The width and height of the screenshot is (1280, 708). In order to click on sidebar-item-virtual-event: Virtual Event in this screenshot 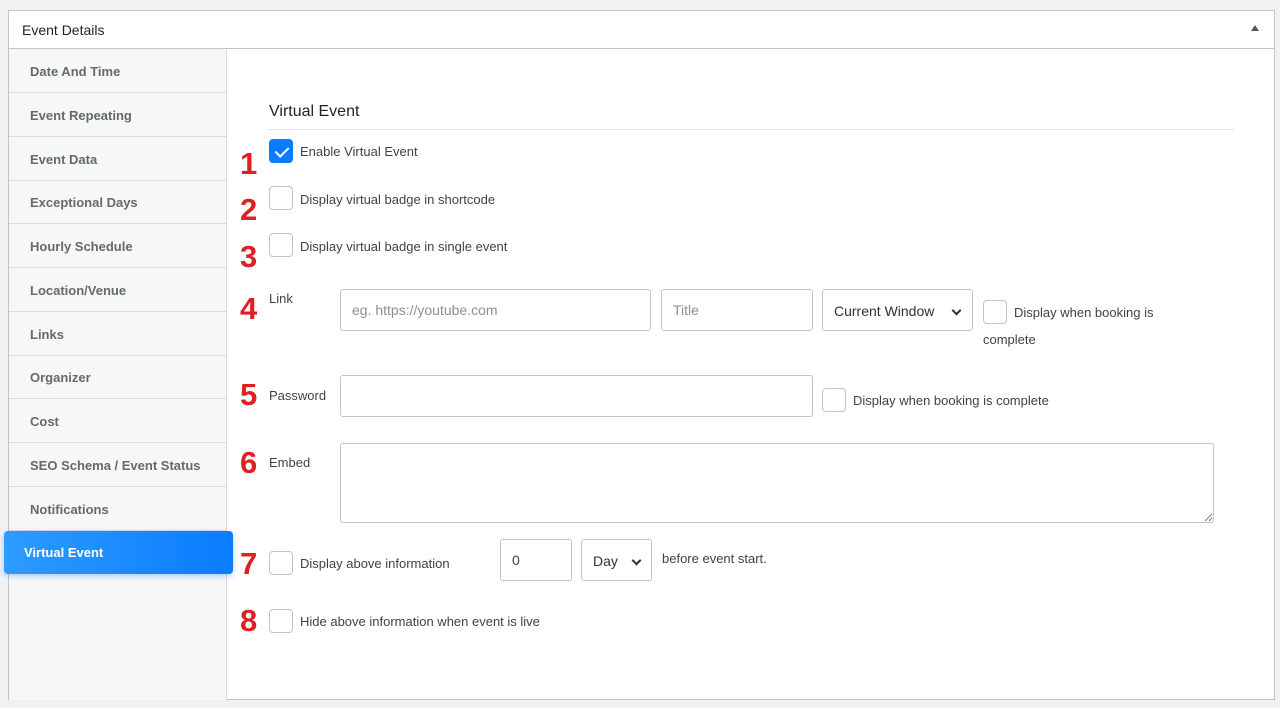, I will do `click(118, 552)`.